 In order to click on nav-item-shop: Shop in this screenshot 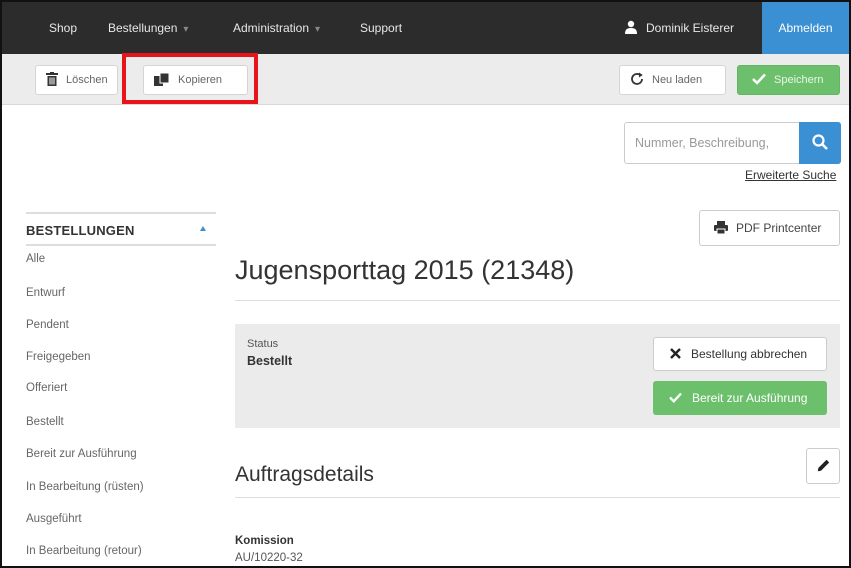, I will do `click(63, 28)`.